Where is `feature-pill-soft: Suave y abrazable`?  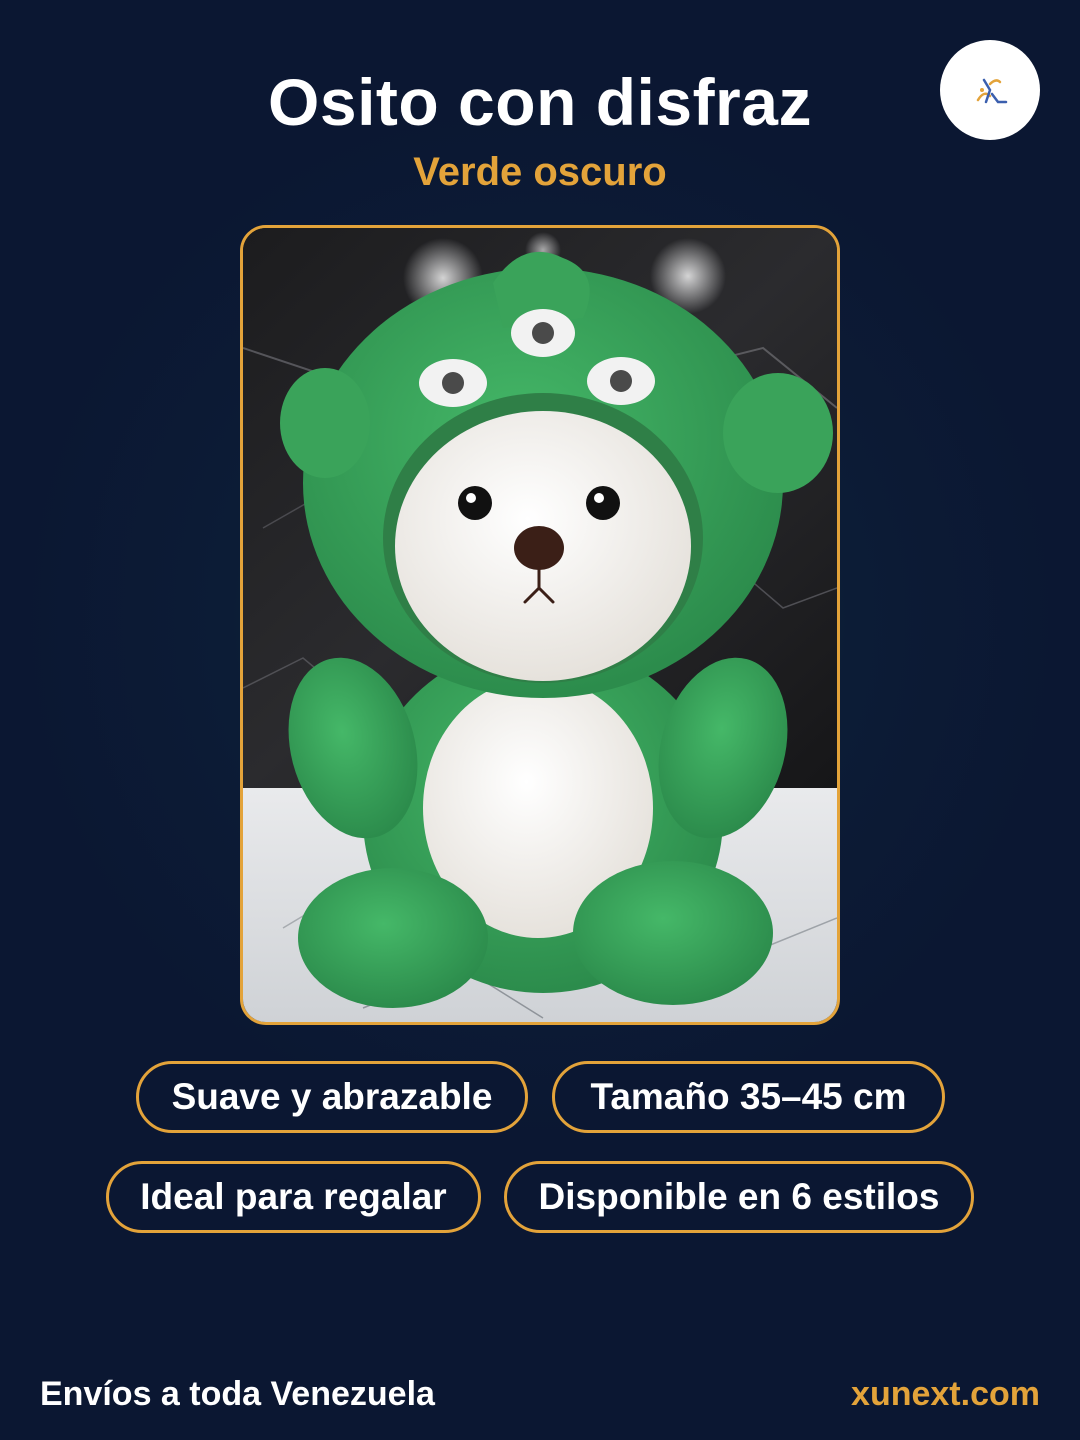
feature-pill-soft: Suave y abrazable is located at coordinates (332, 1097).